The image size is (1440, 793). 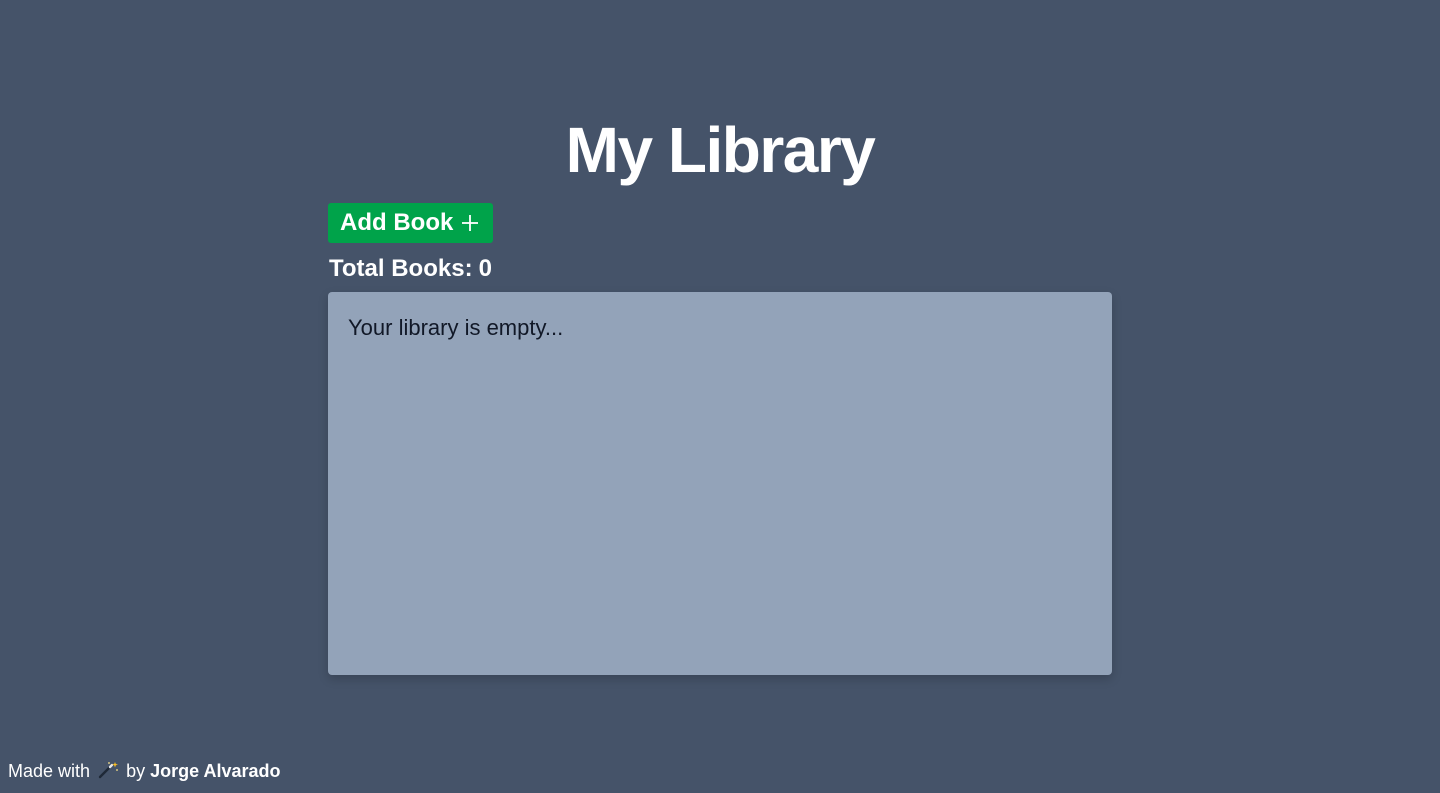 I want to click on add-book-button: Add Book, so click(x=411, y=223).